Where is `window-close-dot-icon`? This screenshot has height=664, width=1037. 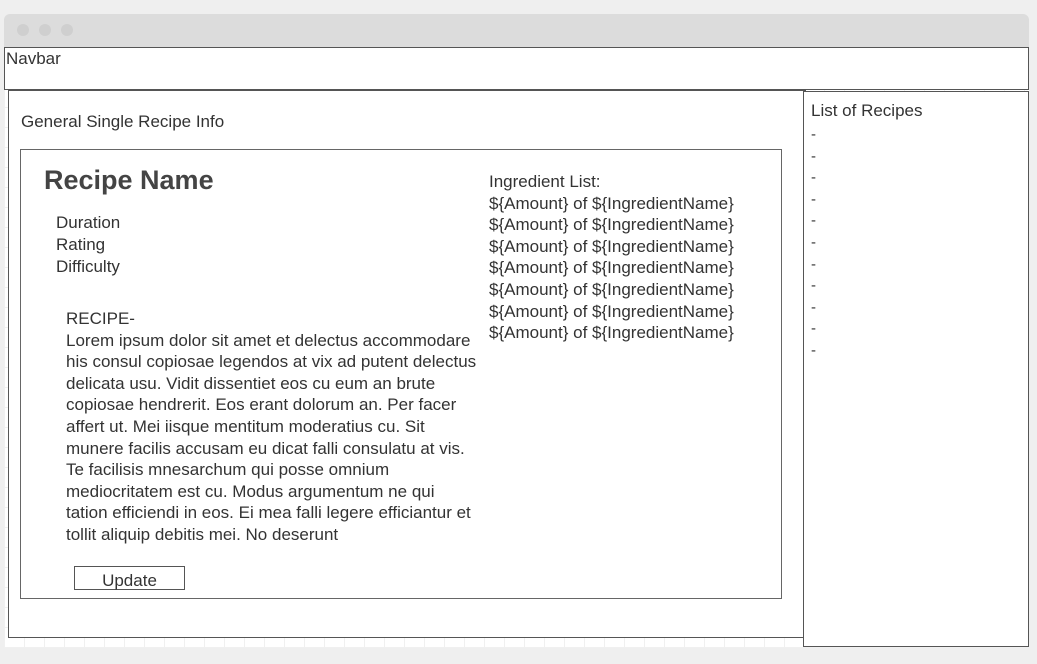 window-close-dot-icon is located at coordinates (23, 30).